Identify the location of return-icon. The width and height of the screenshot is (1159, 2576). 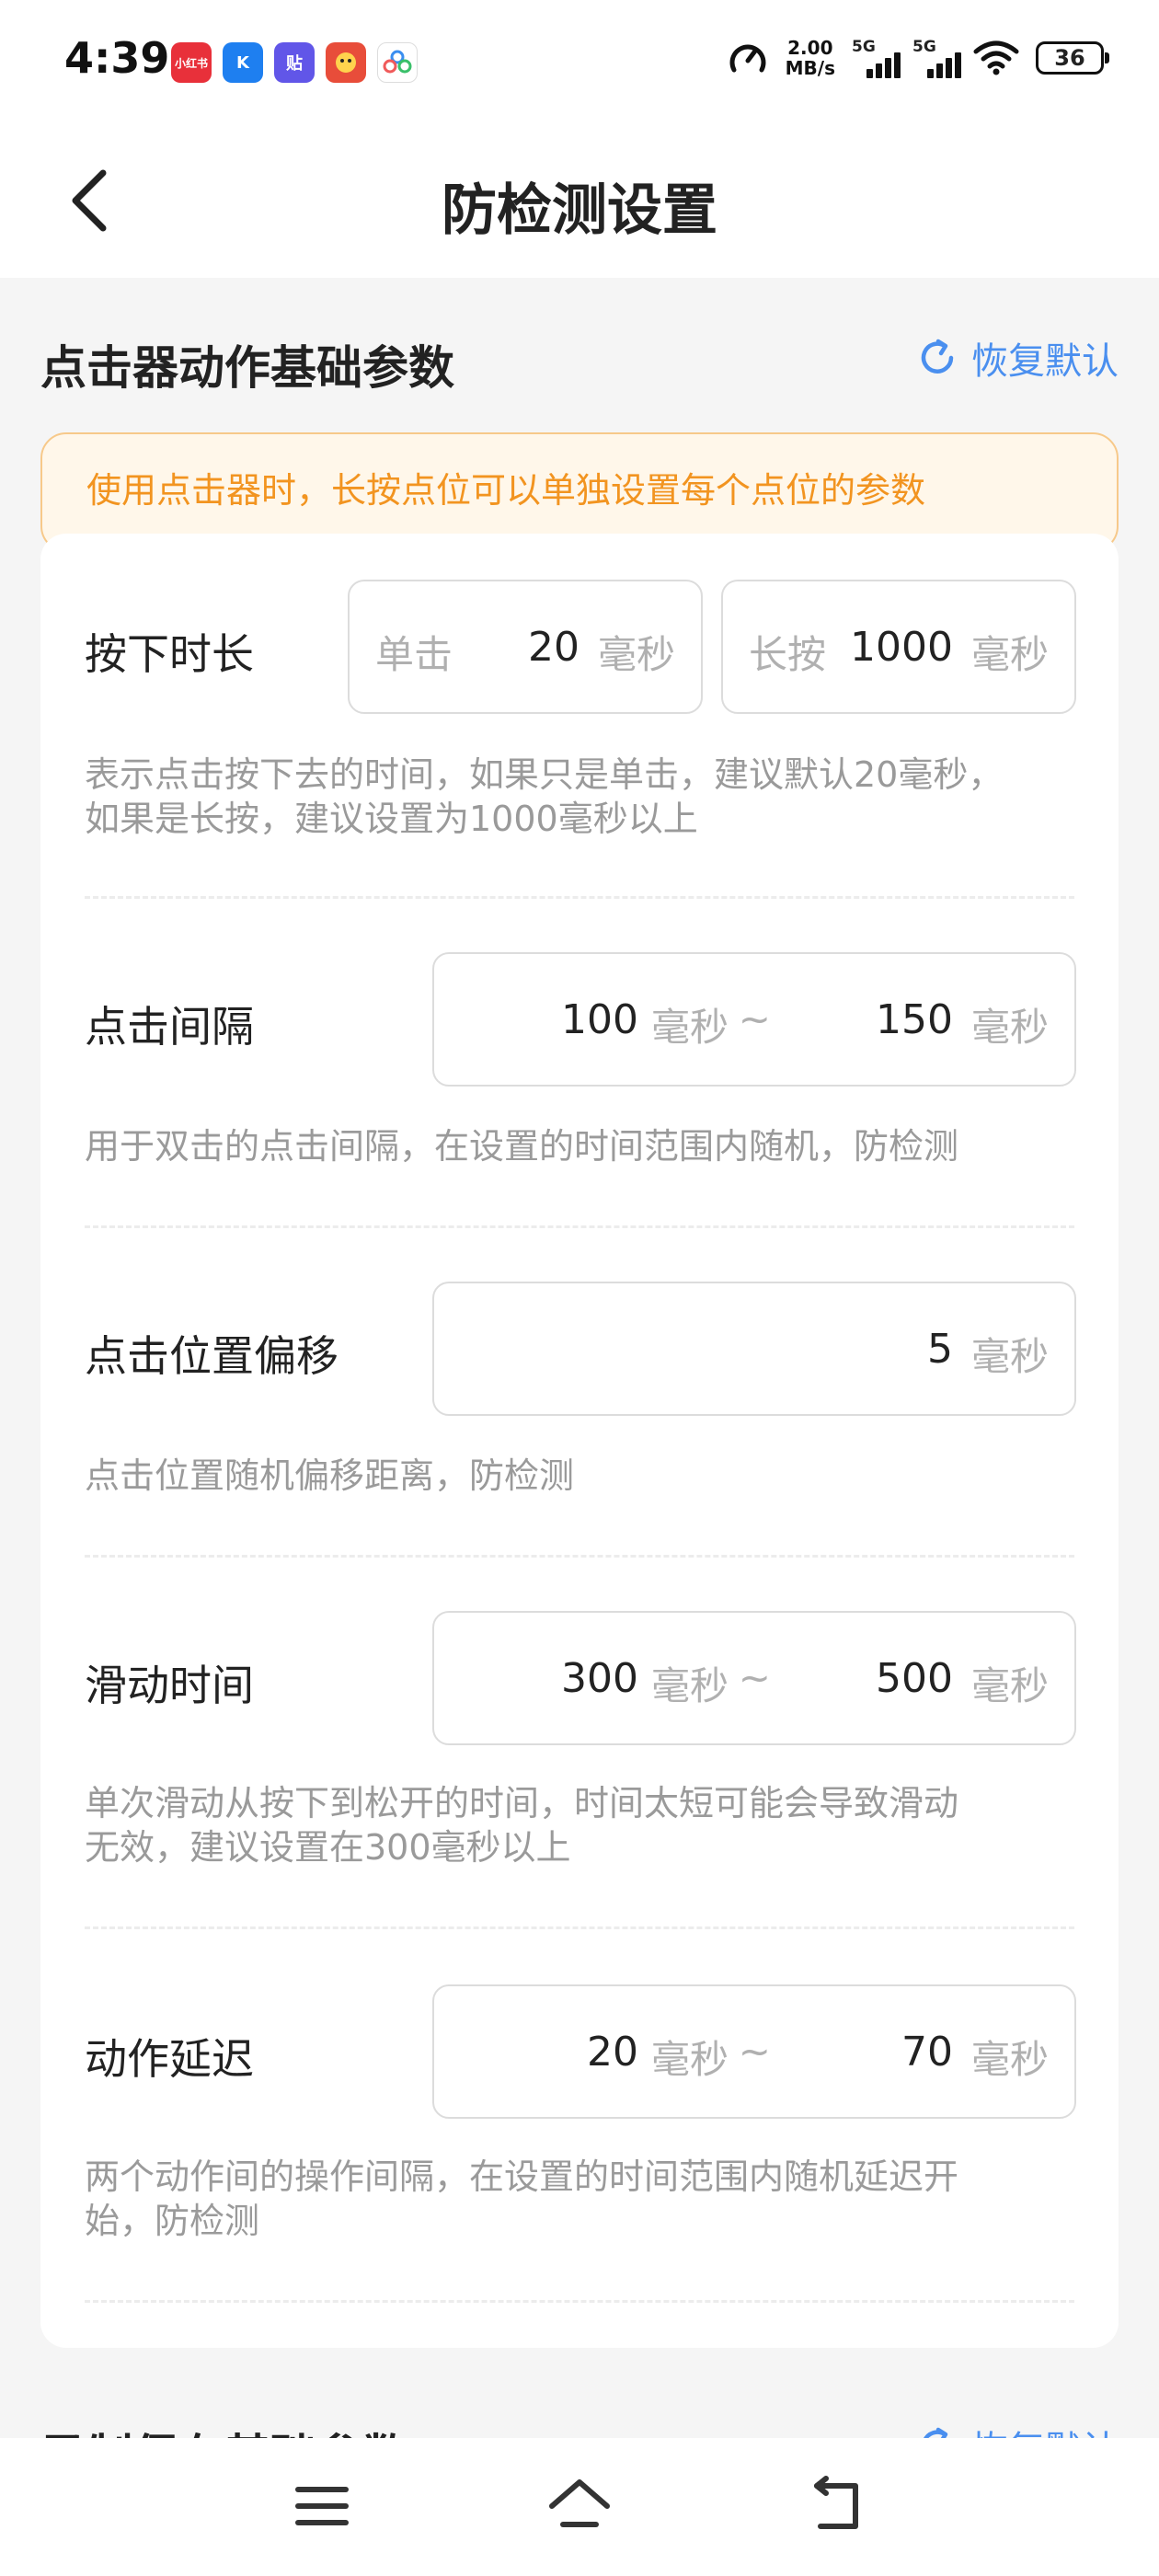
(836, 2502).